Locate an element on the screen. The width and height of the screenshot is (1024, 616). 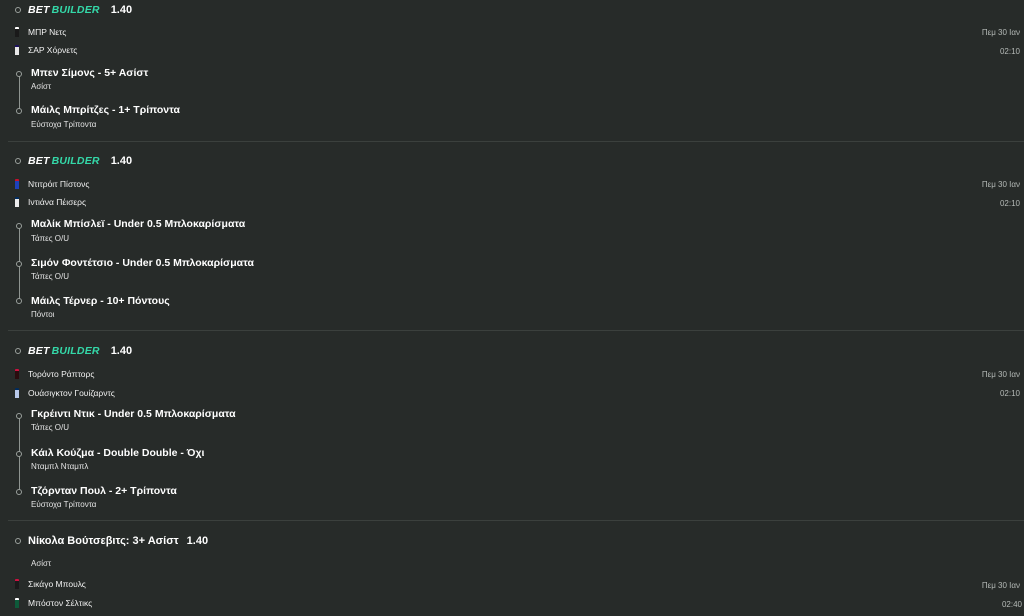
home-team-row: Ντιτρόιτ Πίστονς is located at coordinates (52, 184).